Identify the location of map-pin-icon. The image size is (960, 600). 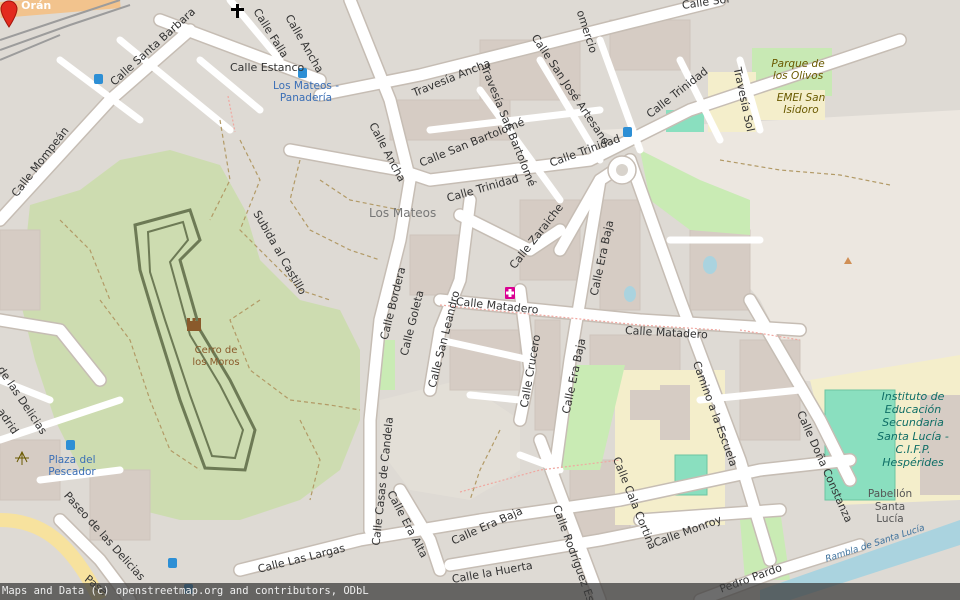
(9, 14).